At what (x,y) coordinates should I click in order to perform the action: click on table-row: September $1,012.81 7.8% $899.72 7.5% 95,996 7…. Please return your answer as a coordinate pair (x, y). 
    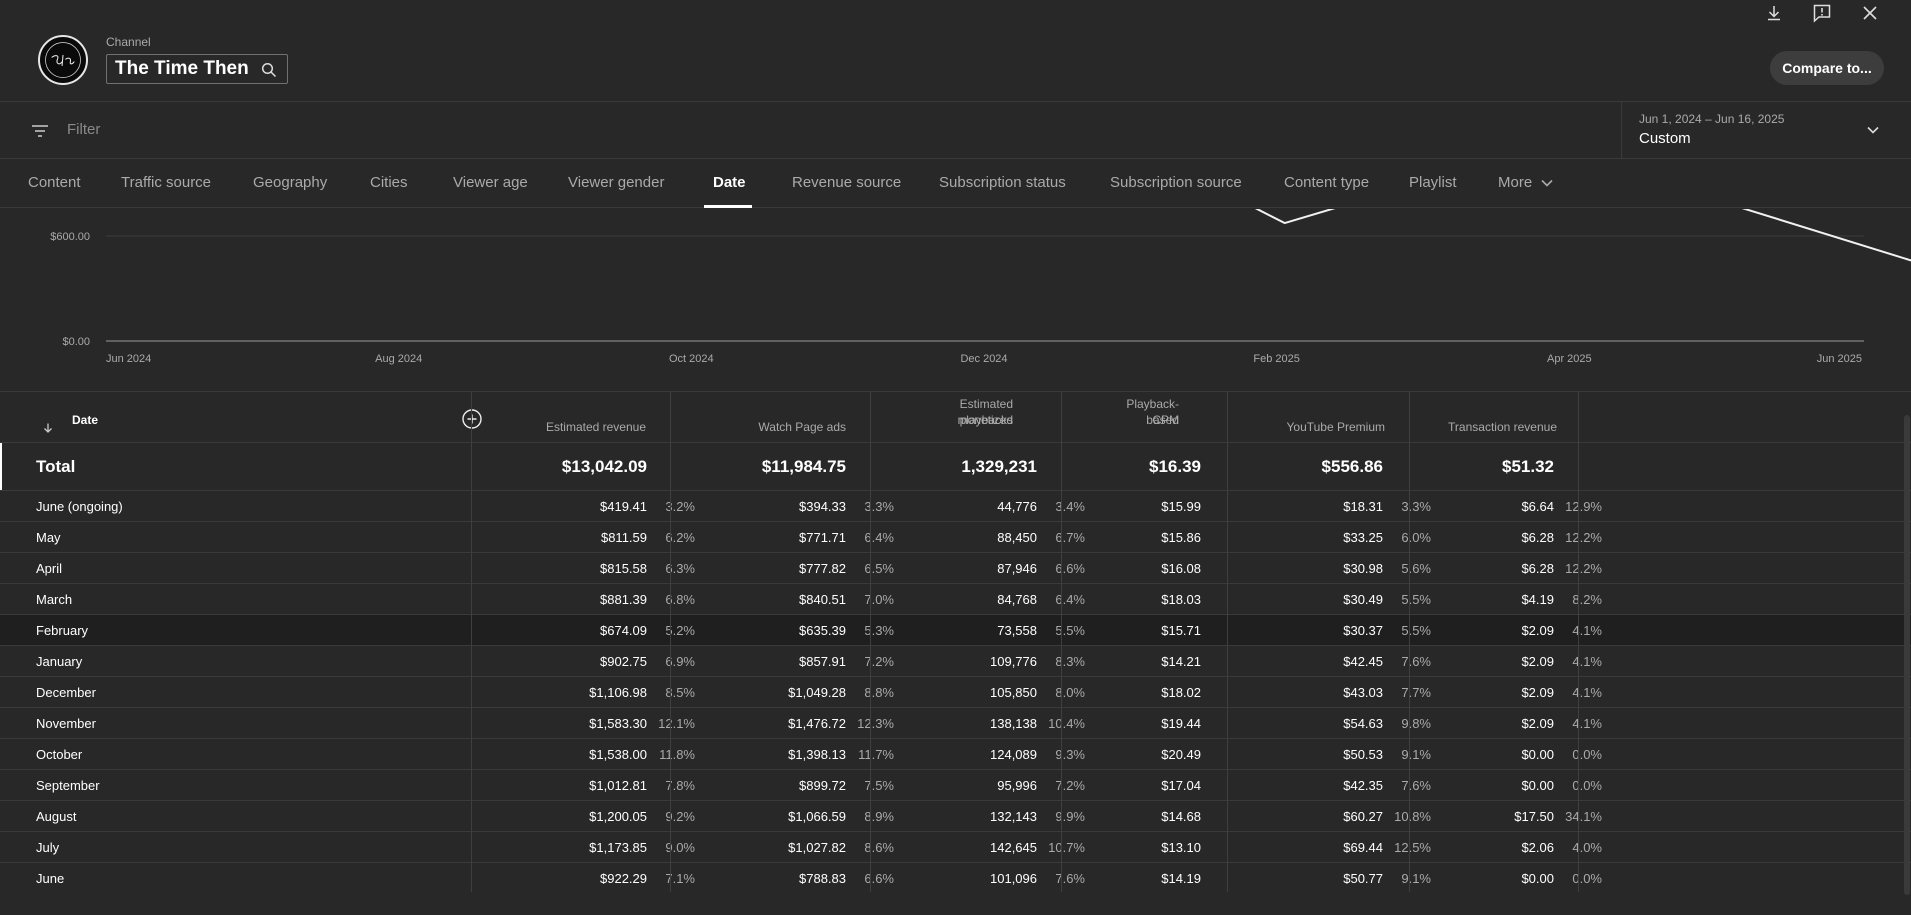
    Looking at the image, I should click on (955, 784).